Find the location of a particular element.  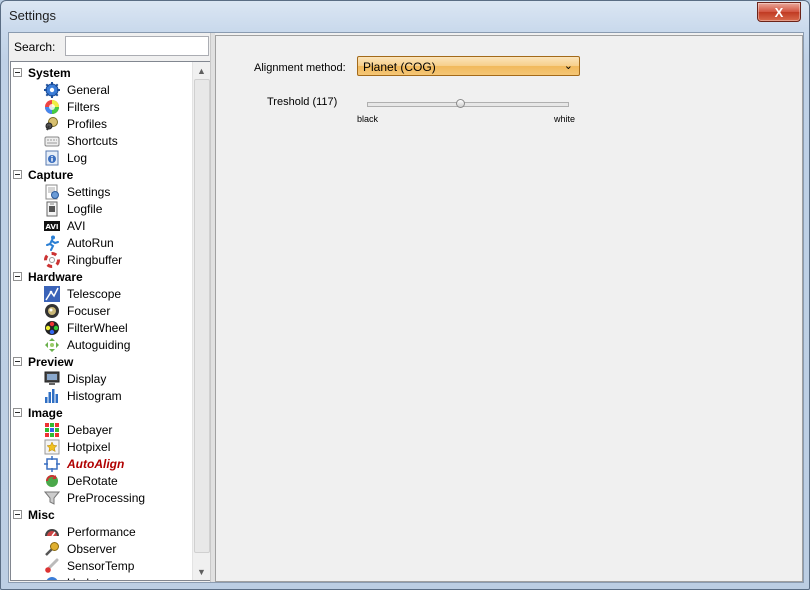

tree-item-label: Histogram is located at coordinates (94, 395).